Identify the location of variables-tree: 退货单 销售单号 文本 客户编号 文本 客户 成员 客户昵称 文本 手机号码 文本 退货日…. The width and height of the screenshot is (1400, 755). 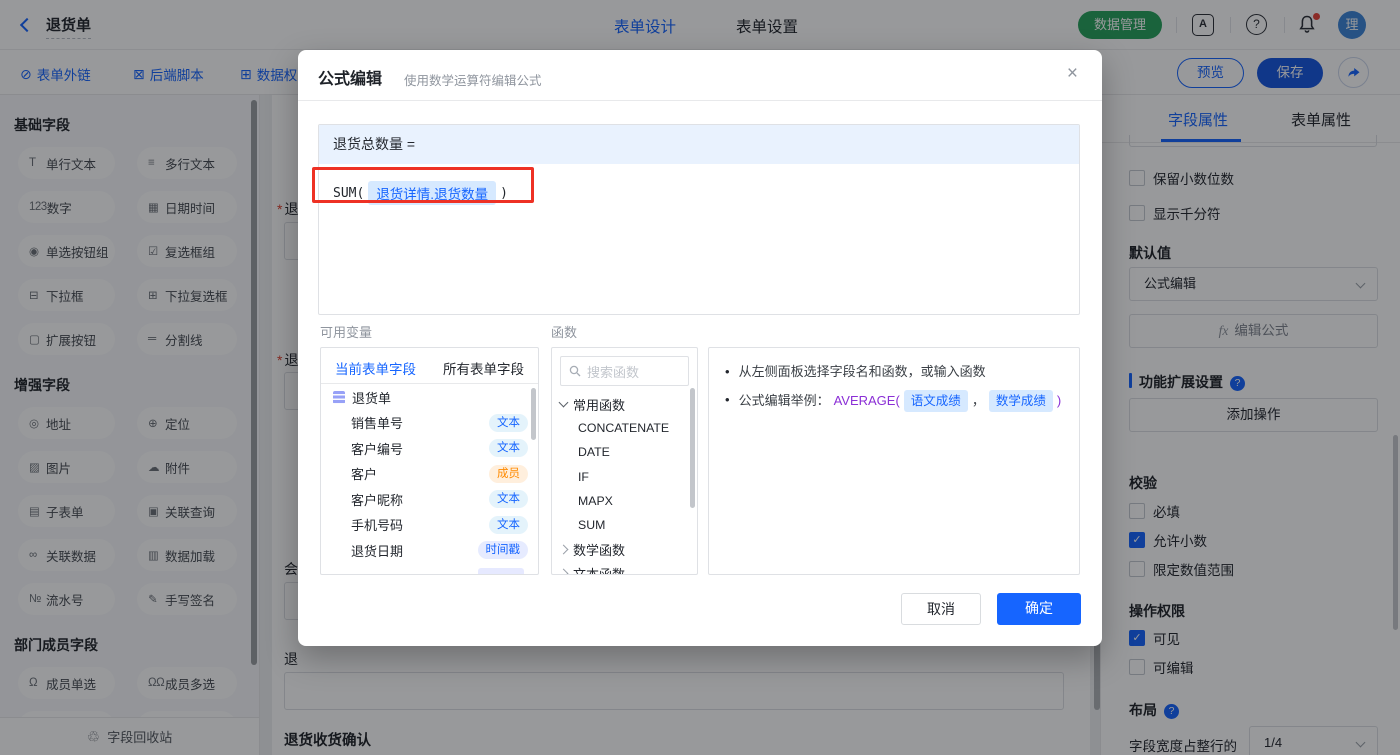
(429, 479).